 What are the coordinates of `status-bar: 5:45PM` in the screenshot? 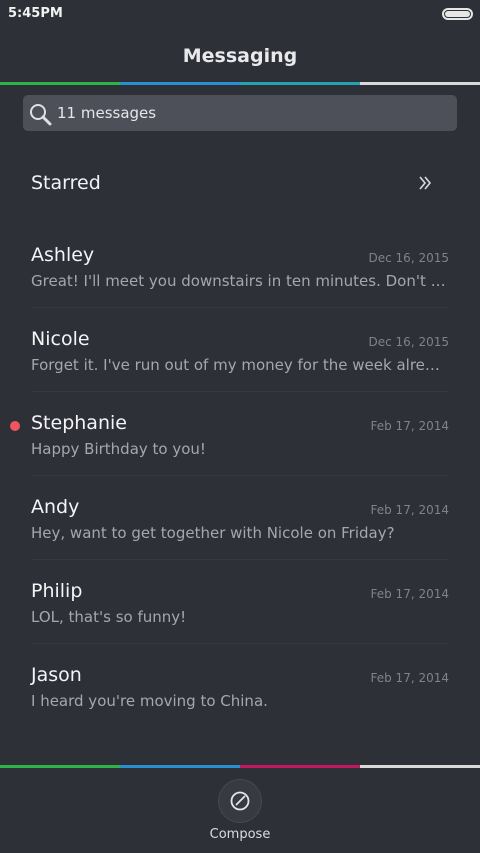 It's located at (240, 14).